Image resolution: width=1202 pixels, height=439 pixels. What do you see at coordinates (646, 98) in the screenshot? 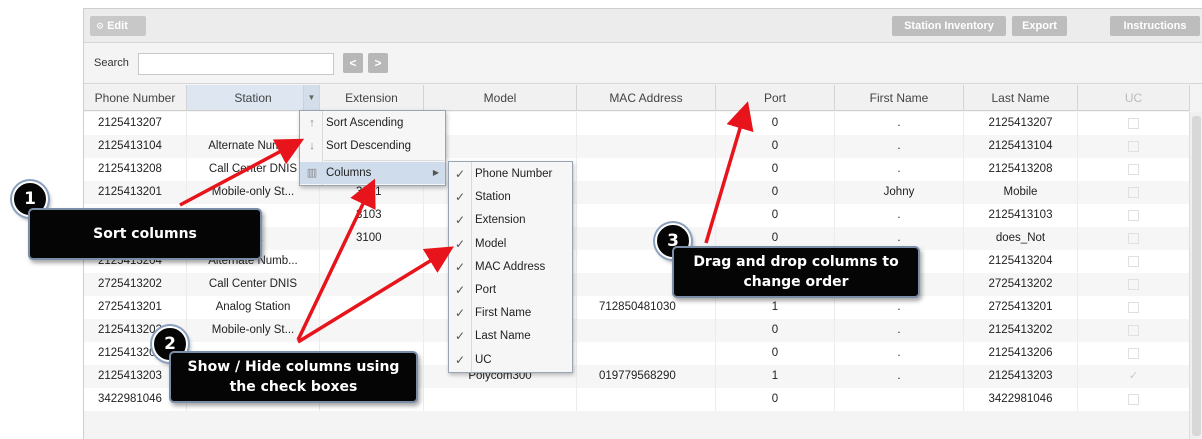
I see `column-header-mac: MAC Address` at bounding box center [646, 98].